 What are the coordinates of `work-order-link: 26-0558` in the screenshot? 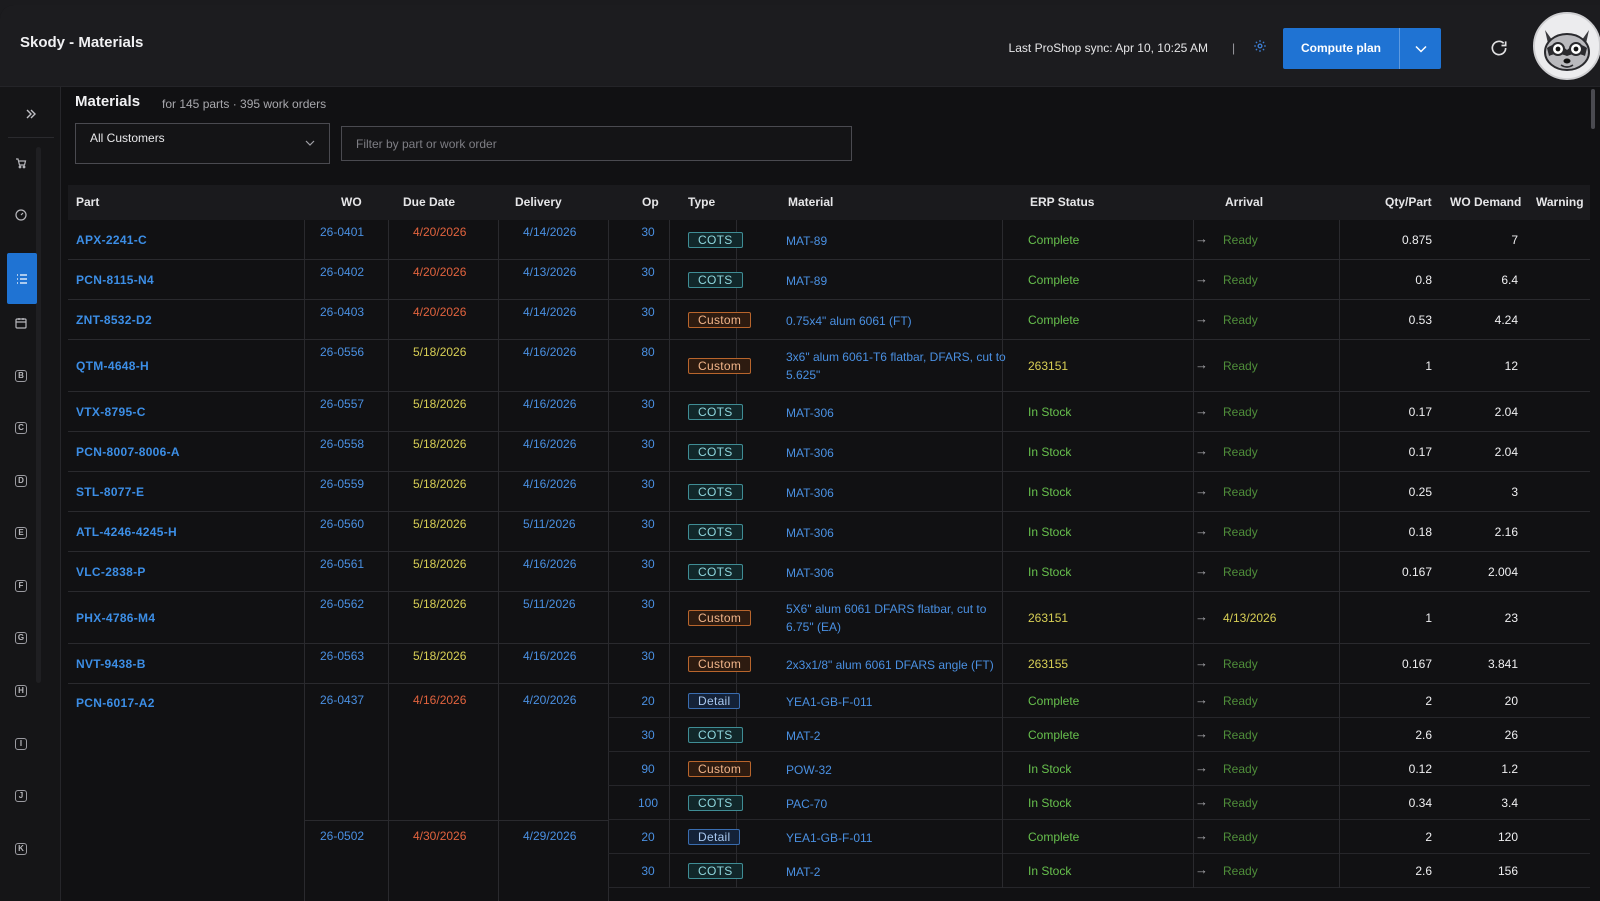 It's located at (342, 444).